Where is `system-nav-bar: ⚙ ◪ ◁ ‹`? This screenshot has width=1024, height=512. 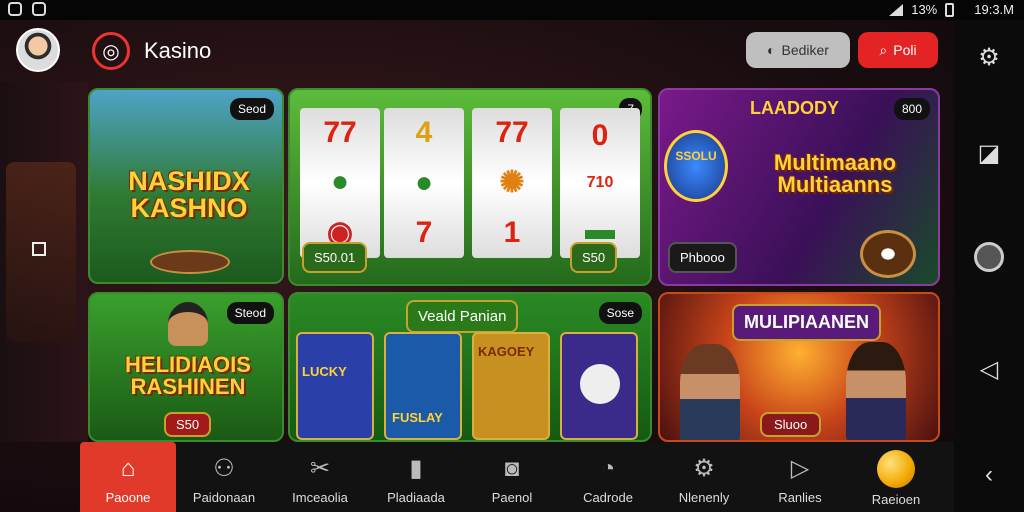
system-nav-bar: ⚙ ◪ ◁ ‹ is located at coordinates (989, 266).